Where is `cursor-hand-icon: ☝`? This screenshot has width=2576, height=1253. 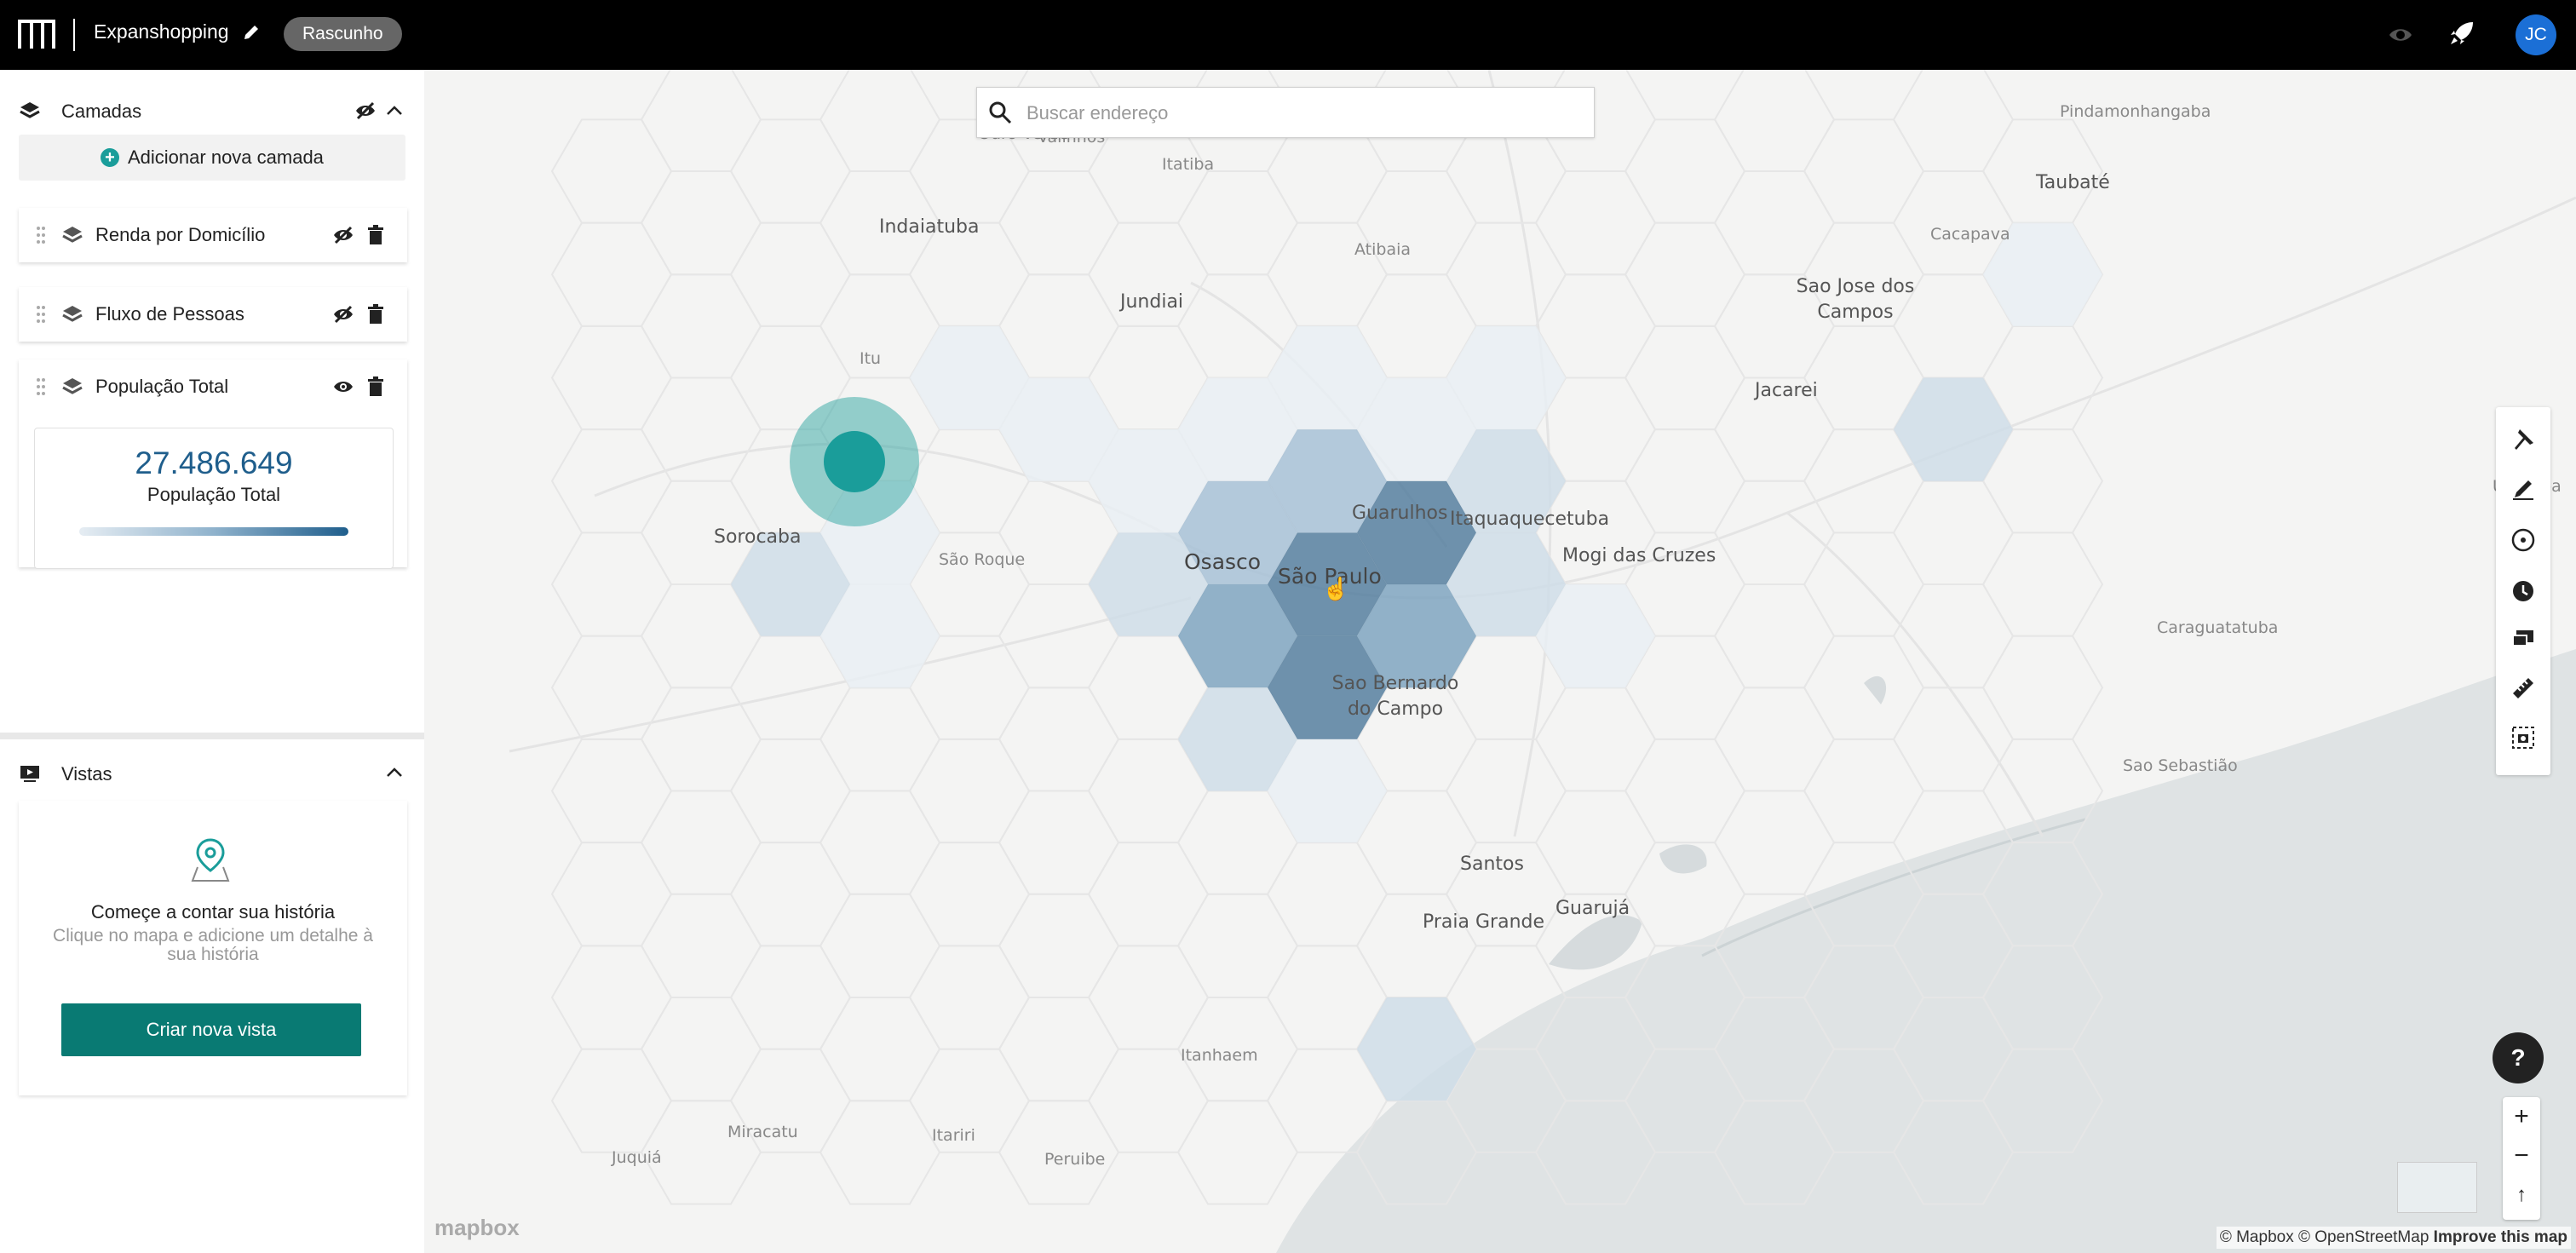 cursor-hand-icon: ☝ is located at coordinates (1336, 588).